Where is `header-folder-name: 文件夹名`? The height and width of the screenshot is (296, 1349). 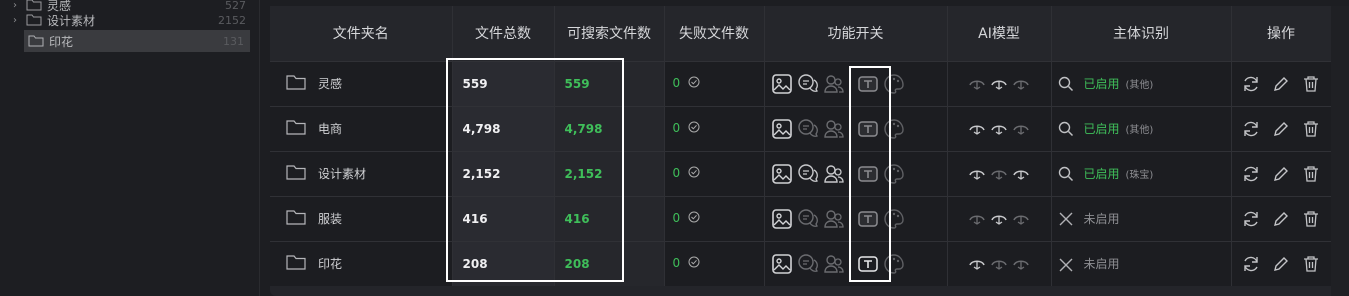
header-folder-name: 文件夹名 is located at coordinates (361, 33).